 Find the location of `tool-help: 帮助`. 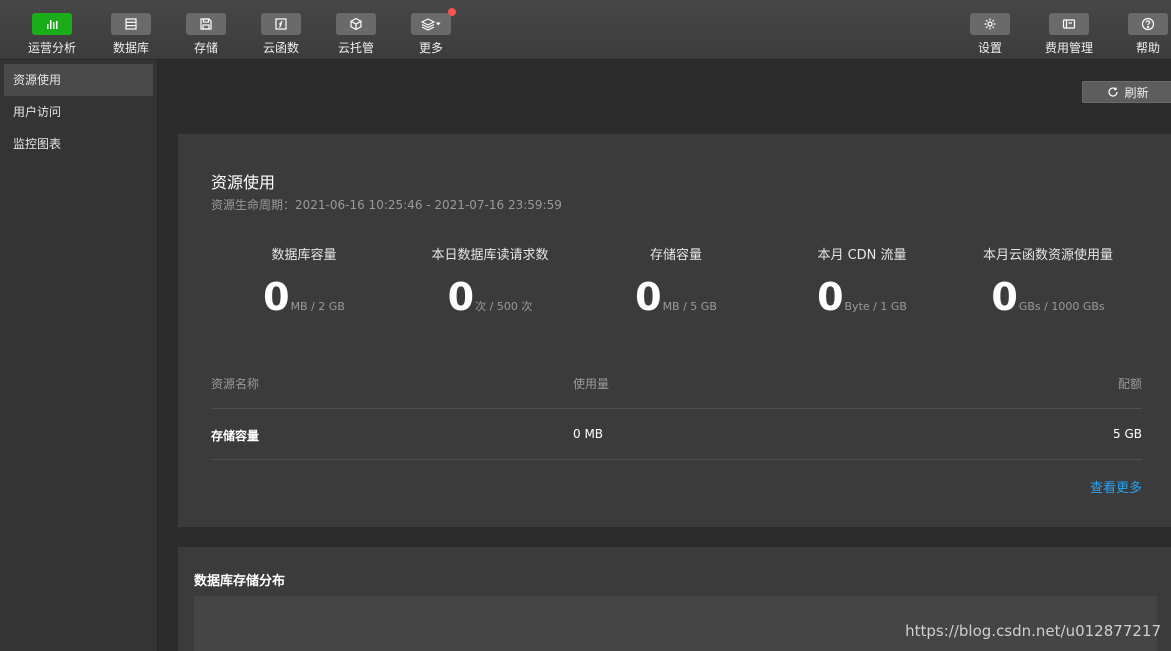

tool-help: 帮助 is located at coordinates (1140, 34).